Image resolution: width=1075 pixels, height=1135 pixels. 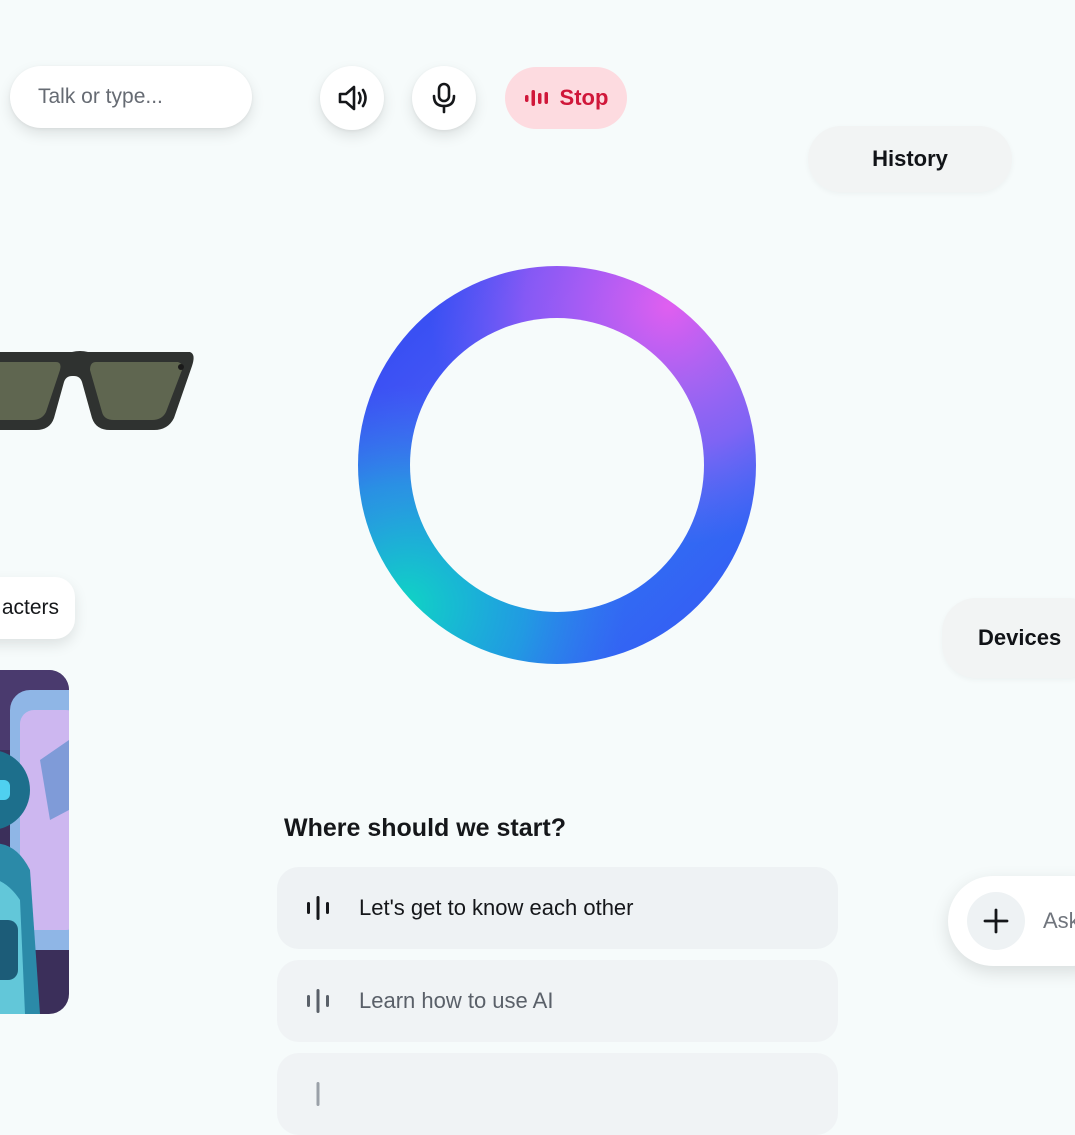 I want to click on characters-tab: acters, so click(x=37, y=608).